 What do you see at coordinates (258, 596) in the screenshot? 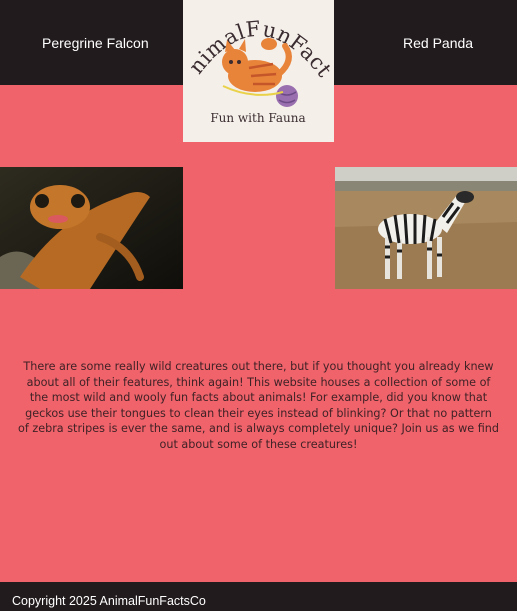
I see `page-footer: Copyright 2025 AnimalFunFactsCo` at bounding box center [258, 596].